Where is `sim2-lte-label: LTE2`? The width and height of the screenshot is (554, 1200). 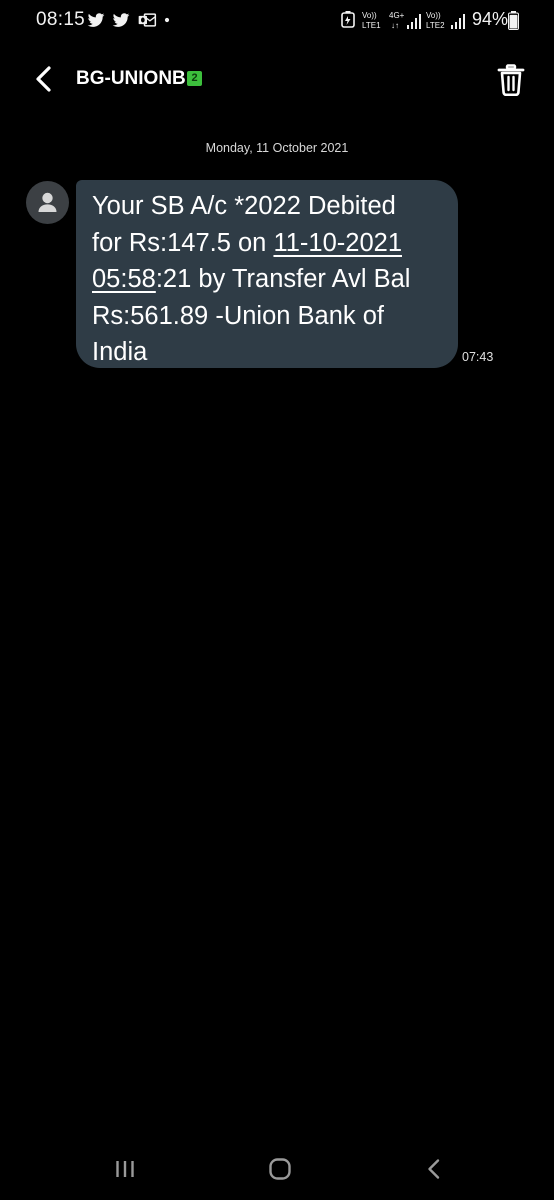 sim2-lte-label: LTE2 is located at coordinates (435, 25).